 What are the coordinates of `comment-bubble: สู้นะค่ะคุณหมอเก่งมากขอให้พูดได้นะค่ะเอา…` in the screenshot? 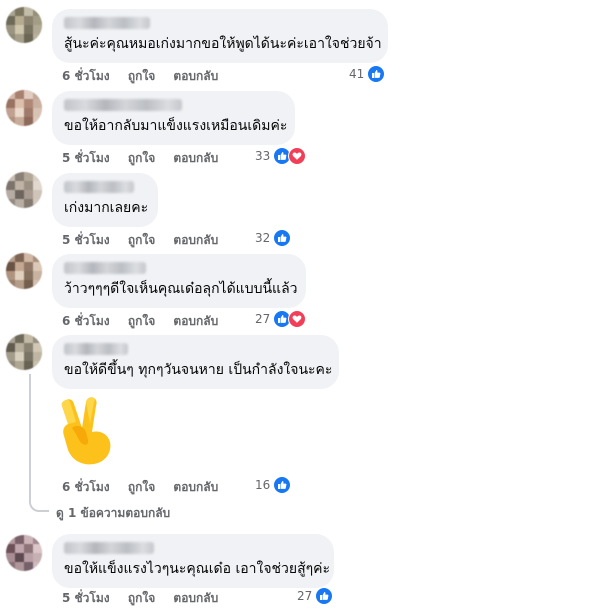 It's located at (220, 36).